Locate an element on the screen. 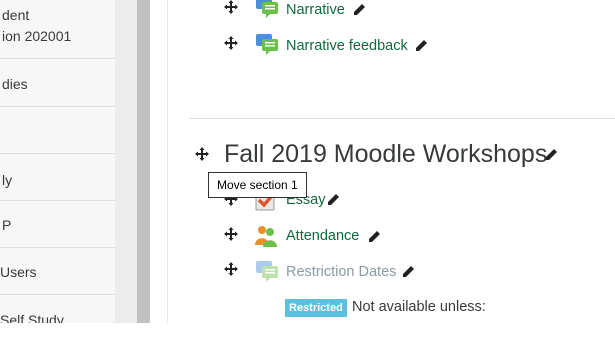 This screenshot has height=343, width=615. availability-text: Not available unless: is located at coordinates (419, 307).